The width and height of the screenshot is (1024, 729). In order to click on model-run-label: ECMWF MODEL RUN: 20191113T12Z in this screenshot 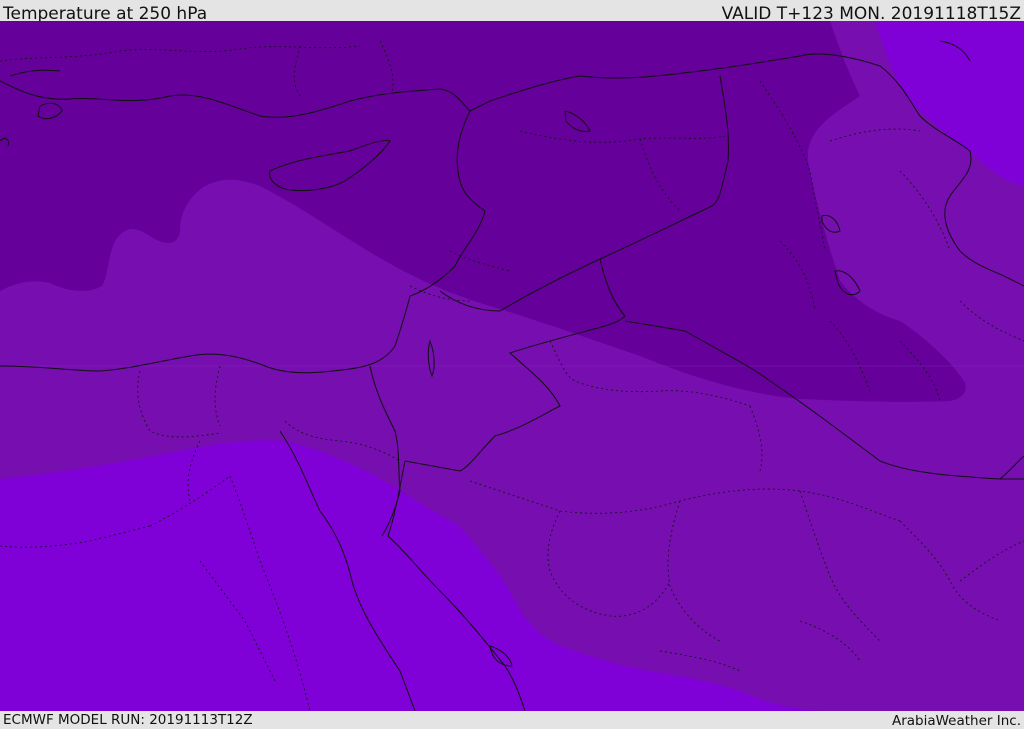, I will do `click(128, 720)`.